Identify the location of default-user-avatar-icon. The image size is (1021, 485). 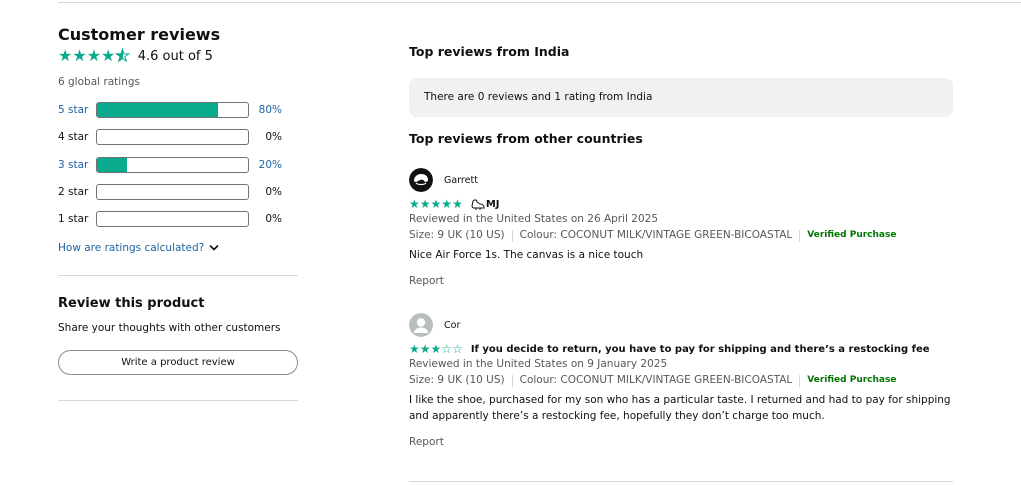
(421, 325).